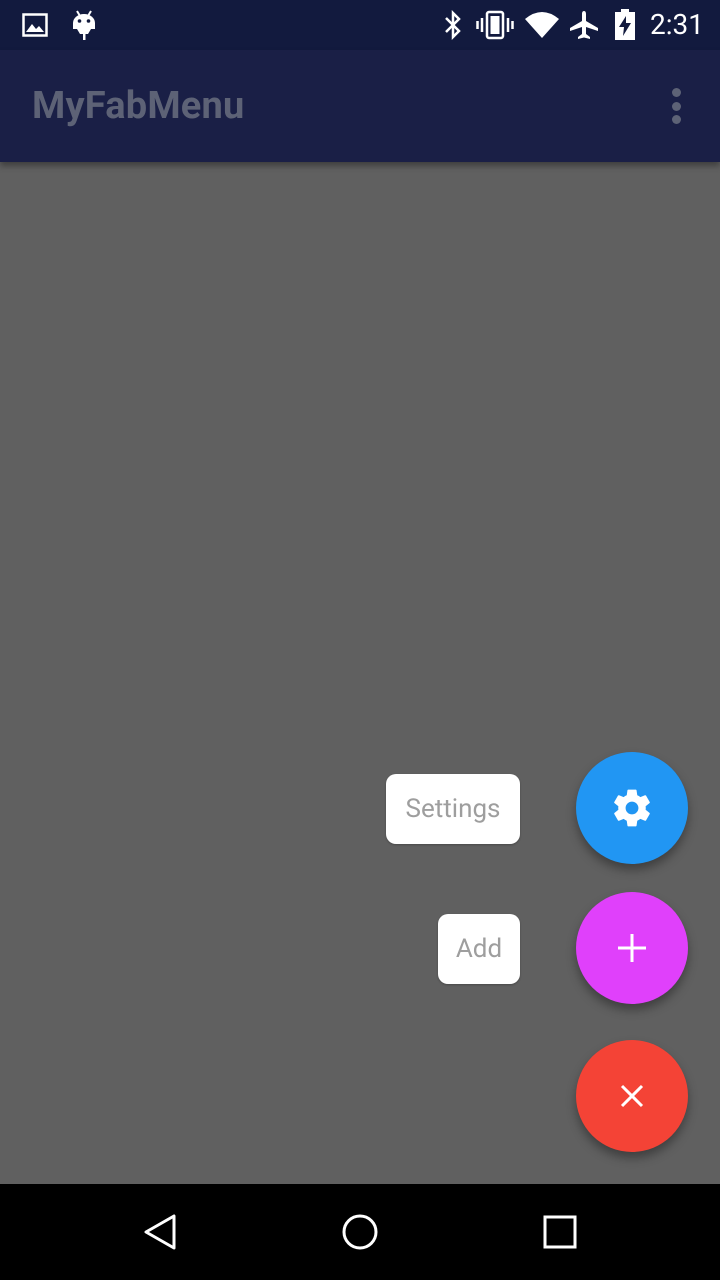 This screenshot has height=1280, width=720. What do you see at coordinates (138, 106) in the screenshot?
I see `app-title: MyFabMenu` at bounding box center [138, 106].